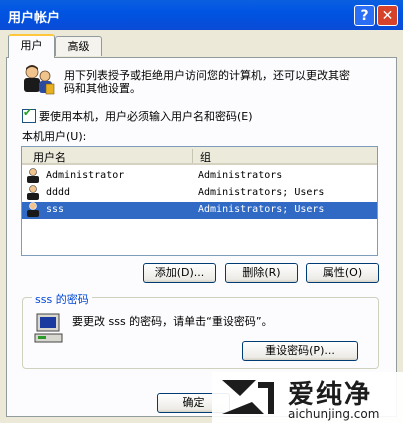 The image size is (403, 423). Describe the element at coordinates (34, 18) in the screenshot. I see `window-title: 用户帐户` at that location.